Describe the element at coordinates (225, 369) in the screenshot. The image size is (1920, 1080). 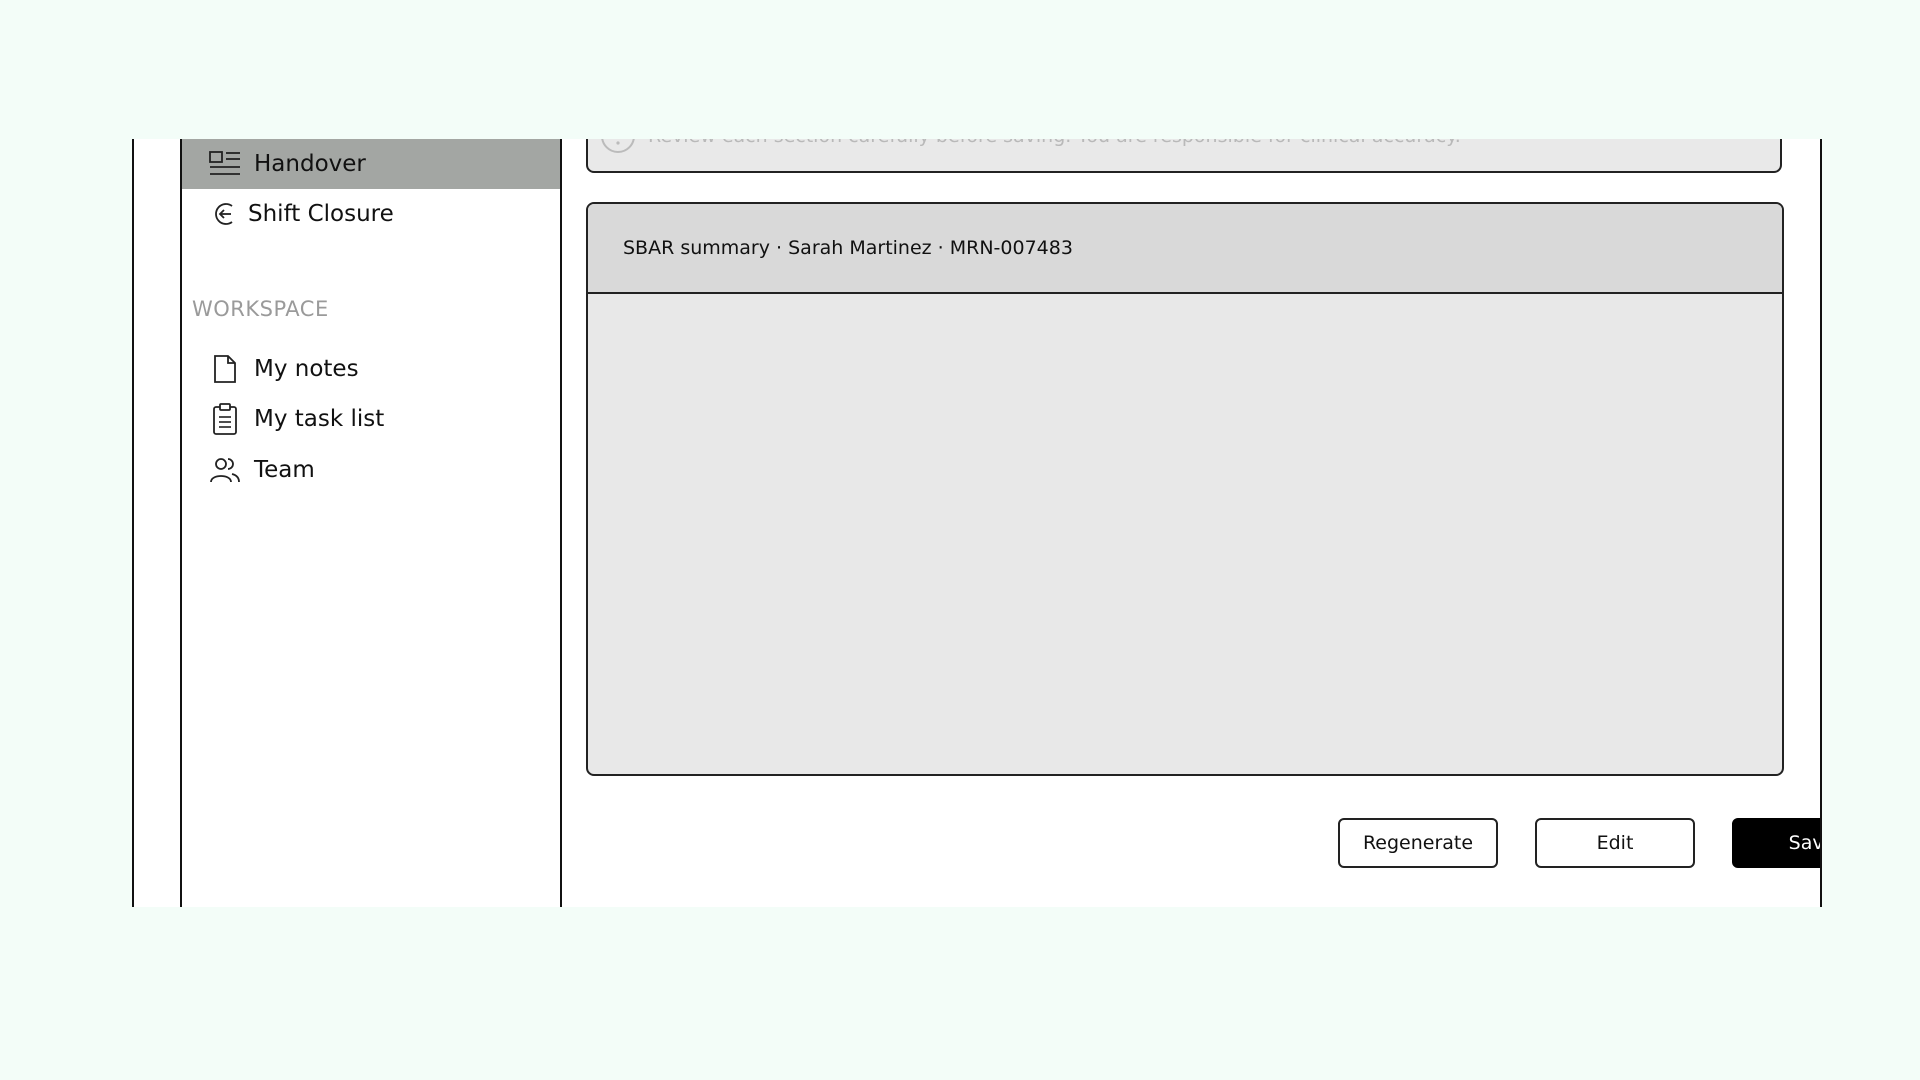
I see `document-icon` at that location.